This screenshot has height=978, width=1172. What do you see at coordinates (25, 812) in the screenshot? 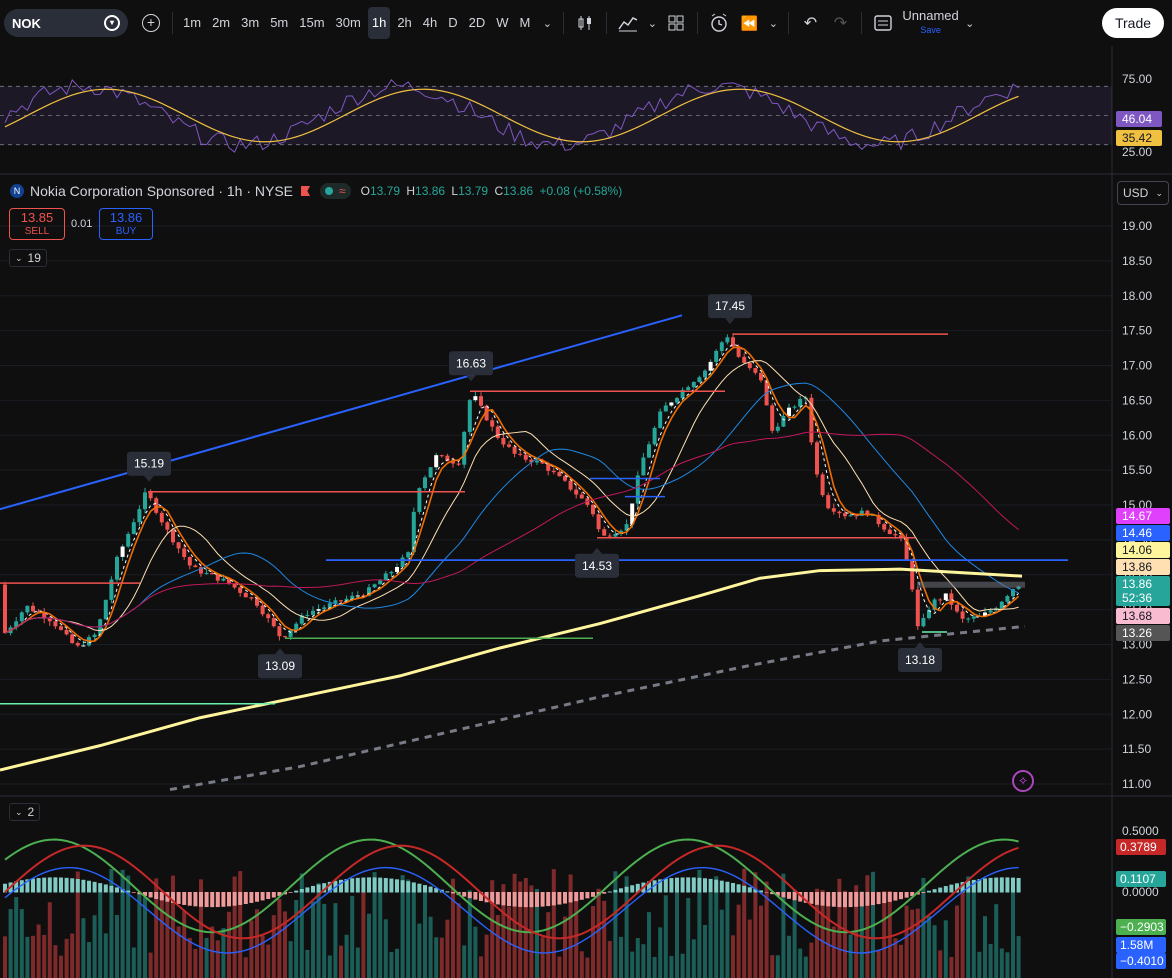
I see `macd-indicators-toggle: ⌄ 2` at bounding box center [25, 812].